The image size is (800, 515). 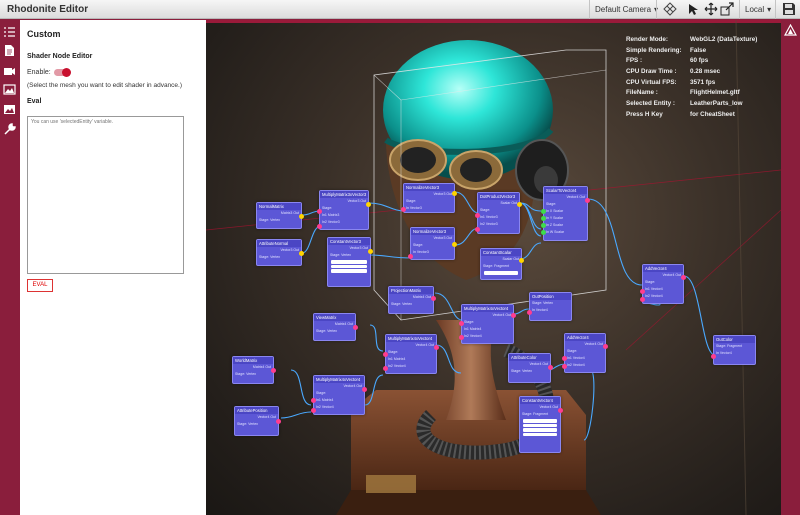 I want to click on chevron-down-icon: ▾, so click(x=769, y=9).